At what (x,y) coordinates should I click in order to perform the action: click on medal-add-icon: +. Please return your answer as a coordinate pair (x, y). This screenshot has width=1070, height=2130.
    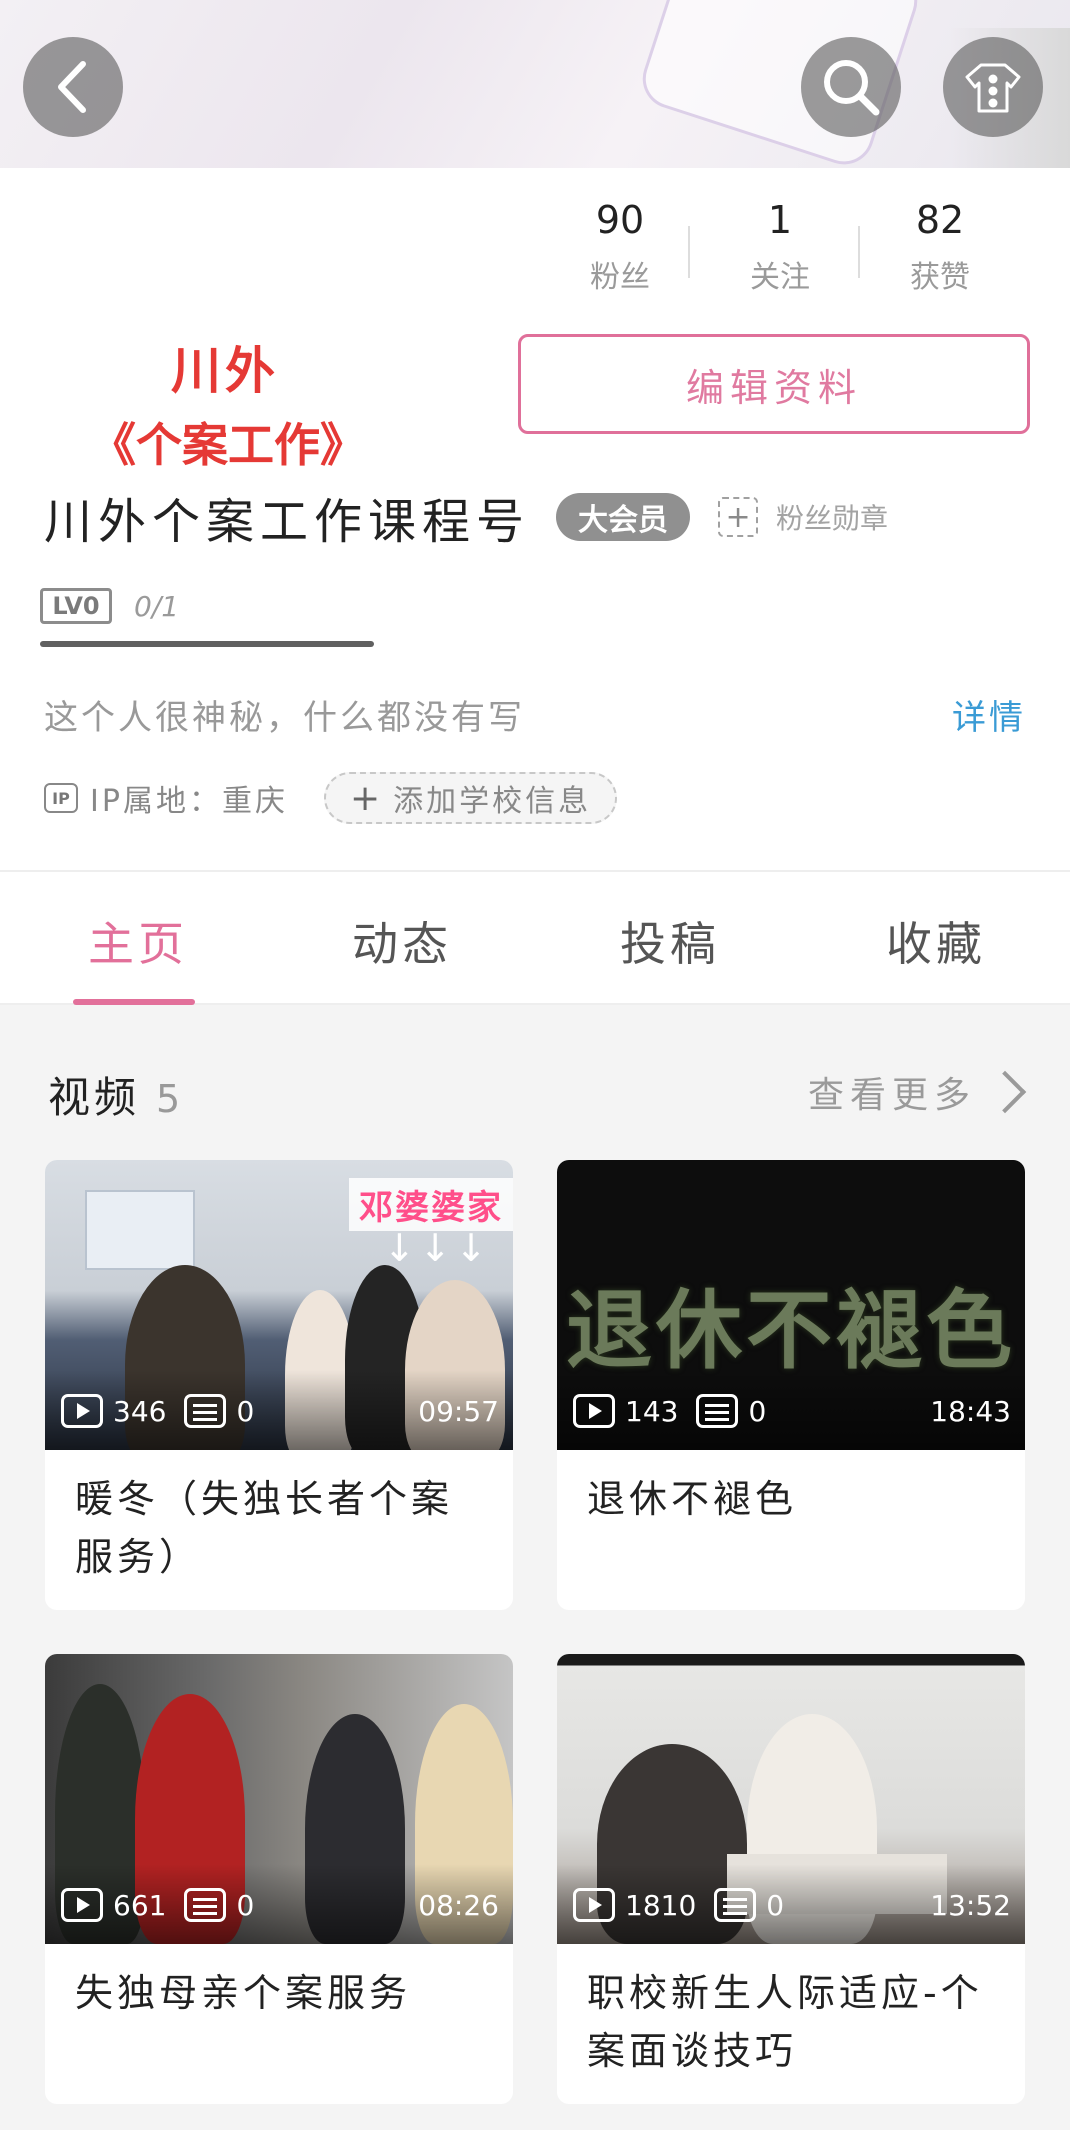
    Looking at the image, I should click on (738, 517).